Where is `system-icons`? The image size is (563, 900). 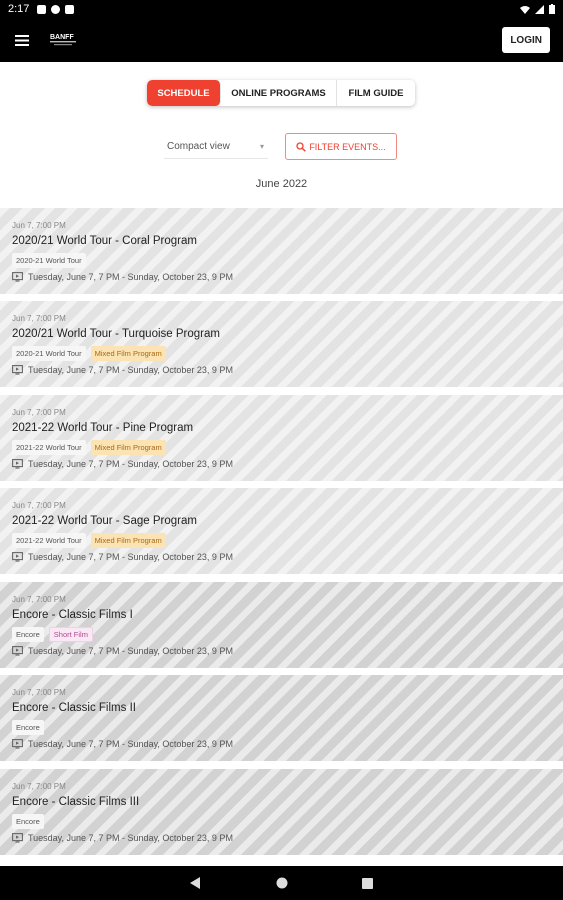 system-icons is located at coordinates (537, 9).